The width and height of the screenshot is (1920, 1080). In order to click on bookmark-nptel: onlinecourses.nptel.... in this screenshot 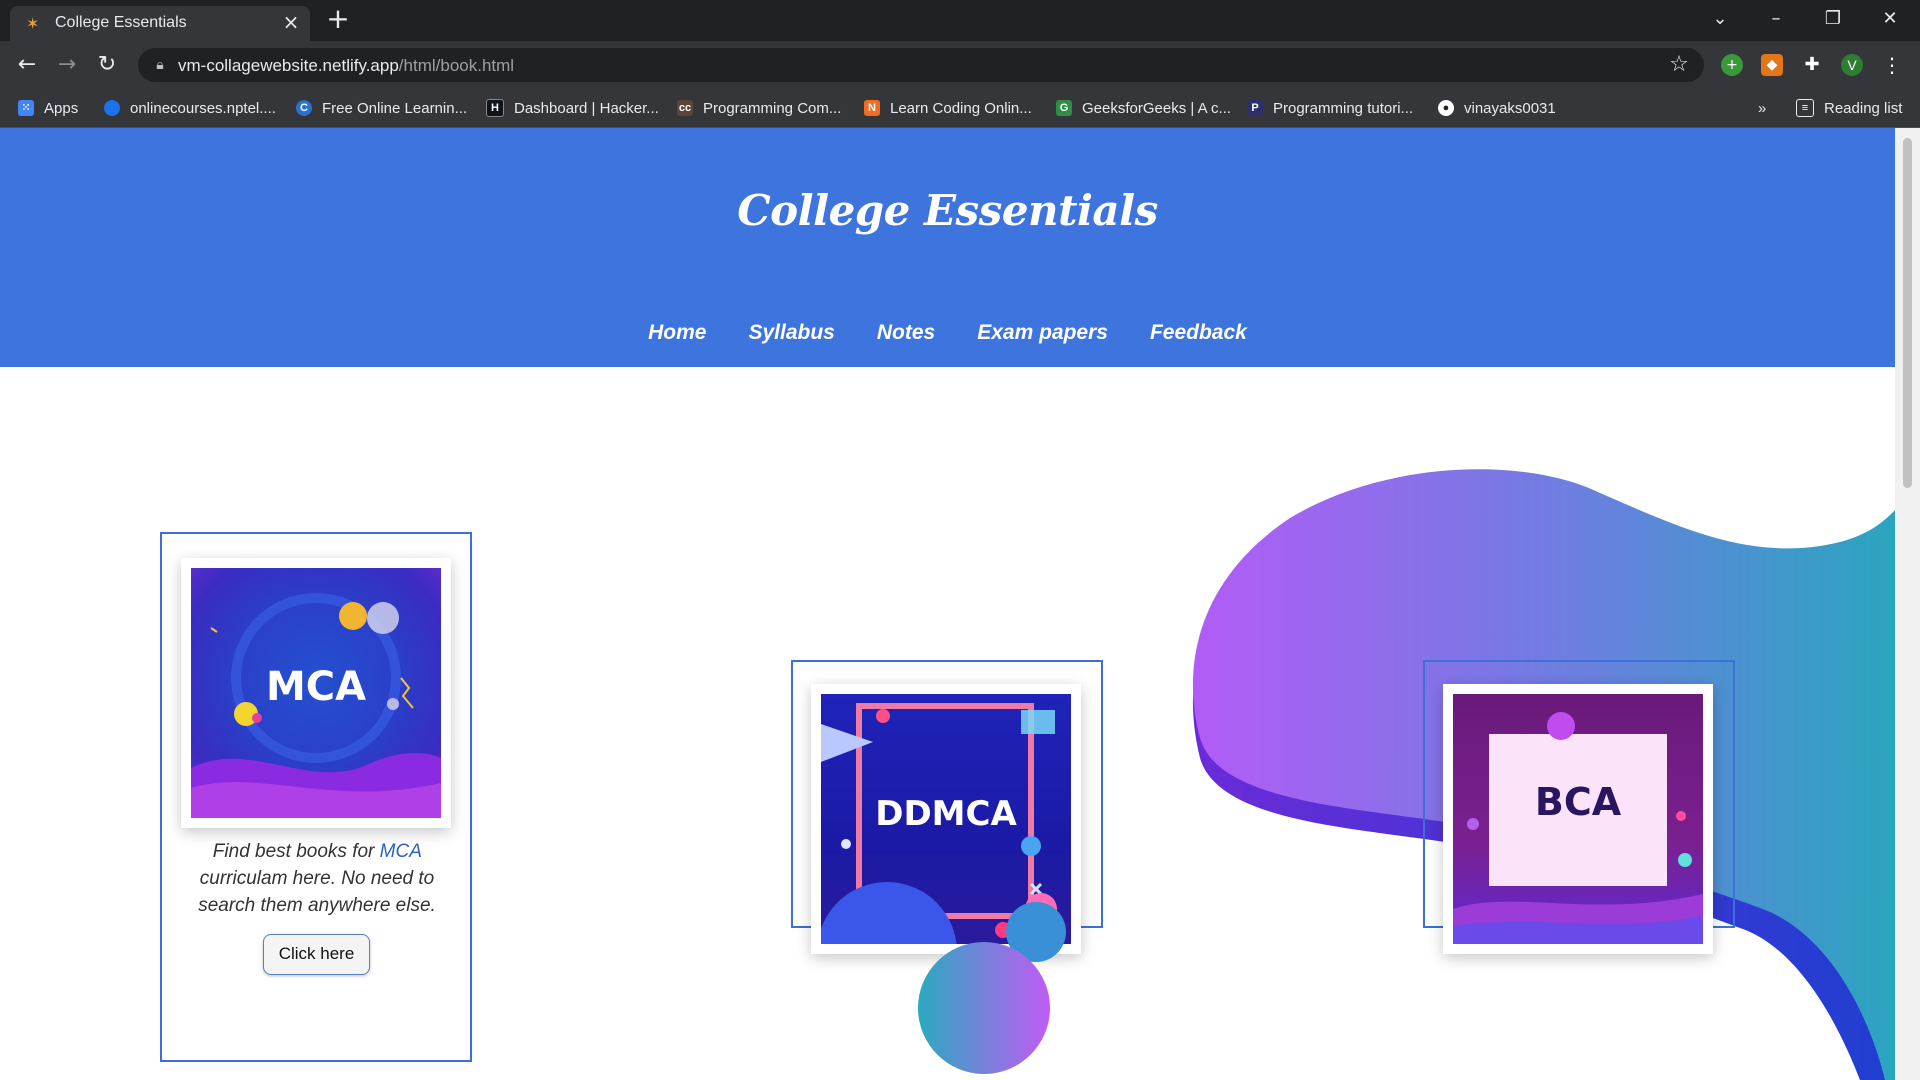, I will do `click(190, 108)`.